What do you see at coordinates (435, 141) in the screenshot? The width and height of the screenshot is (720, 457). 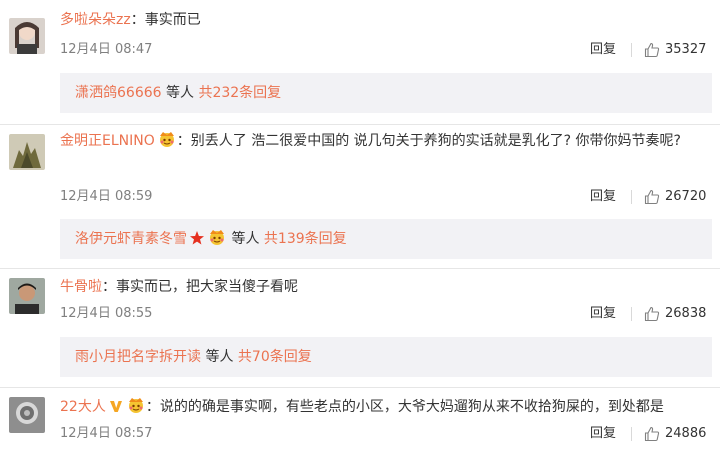 I see `comment-text: 别丢人了 浩二很爱中国的 说几句关于养狗的实话就是乳化了? 你带你妈节奏呢?` at bounding box center [435, 141].